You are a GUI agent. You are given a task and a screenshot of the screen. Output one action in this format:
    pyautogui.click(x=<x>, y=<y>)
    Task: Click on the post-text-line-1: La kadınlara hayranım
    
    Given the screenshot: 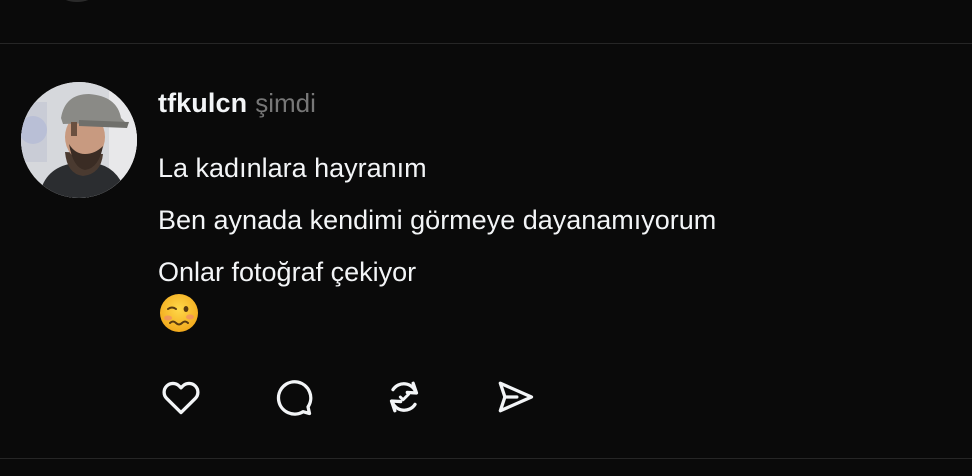 What is the action you would take?
    pyautogui.click(x=292, y=168)
    